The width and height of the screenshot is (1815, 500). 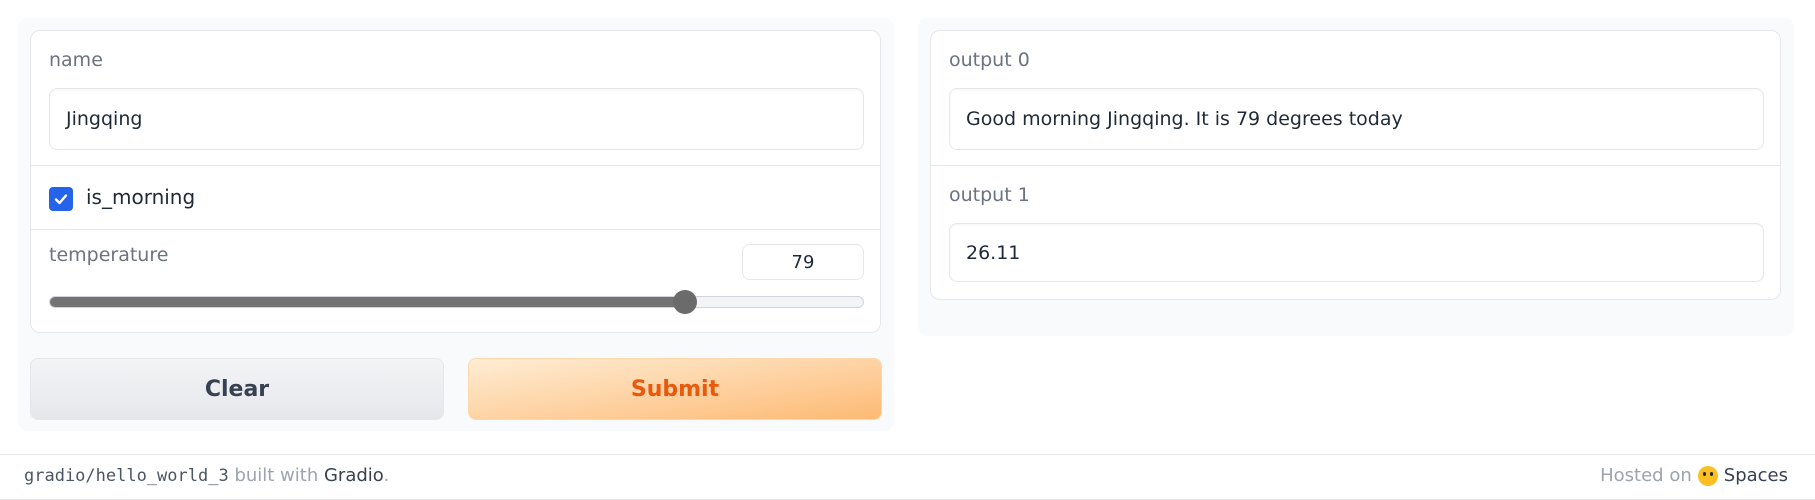 What do you see at coordinates (1646, 475) in the screenshot?
I see `hosted-on-text: Hosted on` at bounding box center [1646, 475].